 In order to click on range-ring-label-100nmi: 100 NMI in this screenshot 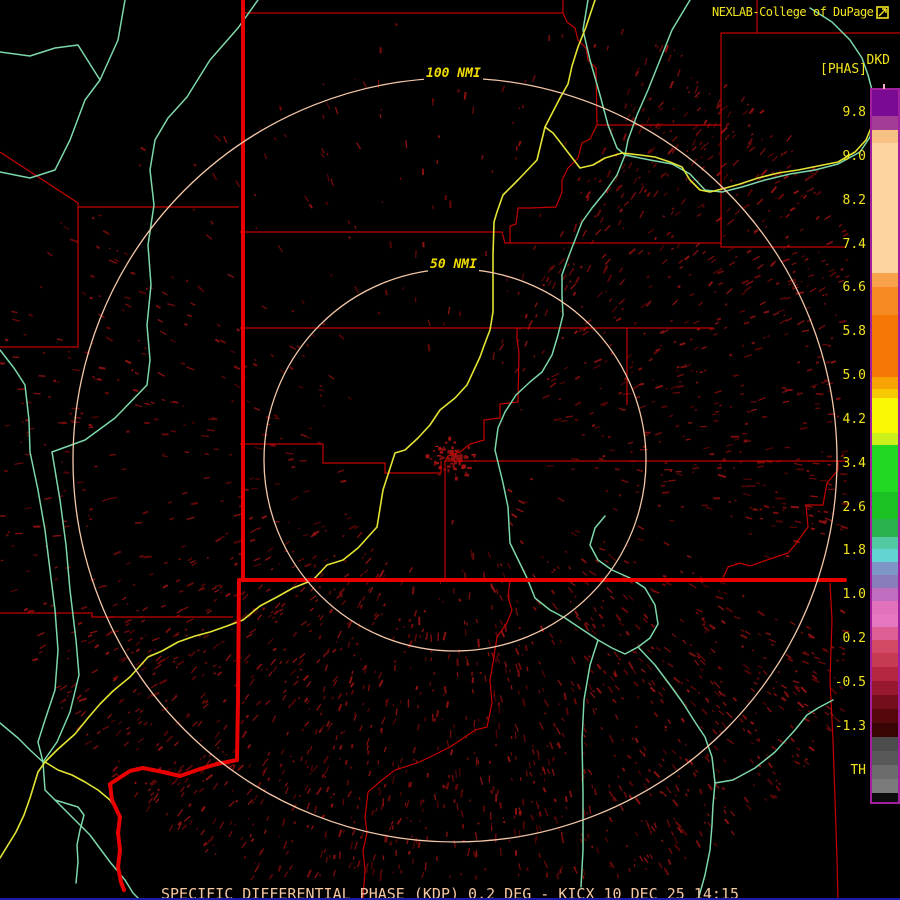, I will do `click(453, 73)`.